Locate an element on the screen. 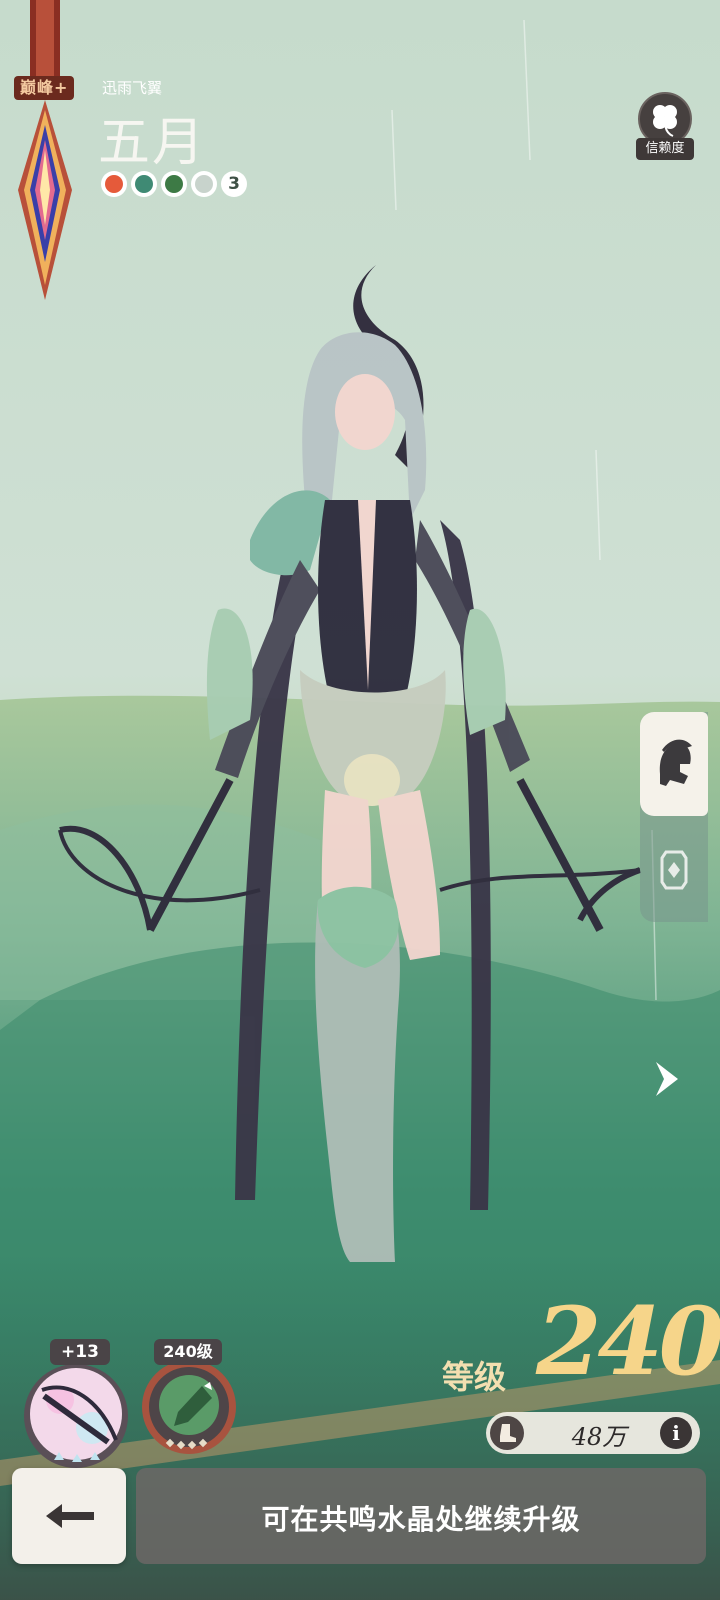  back-button is located at coordinates (69, 1516).